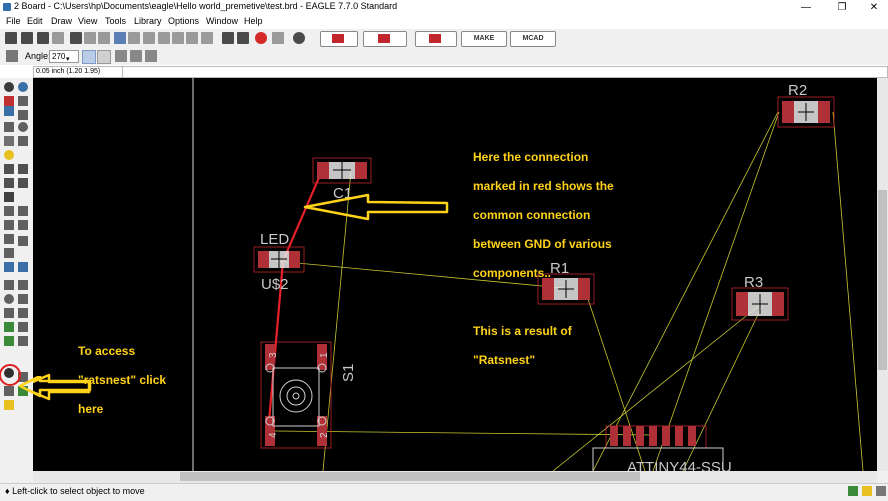  What do you see at coordinates (867, 491) in the screenshot?
I see `alert-status-icon` at bounding box center [867, 491].